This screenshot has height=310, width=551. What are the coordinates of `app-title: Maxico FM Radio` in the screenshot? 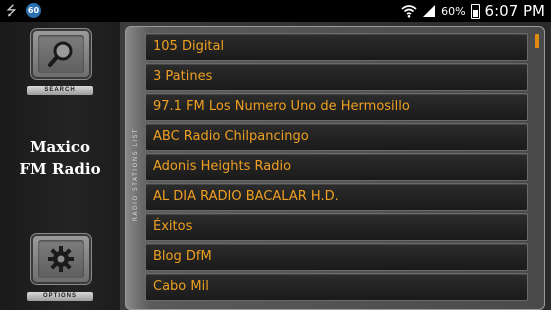 It's located at (60, 158).